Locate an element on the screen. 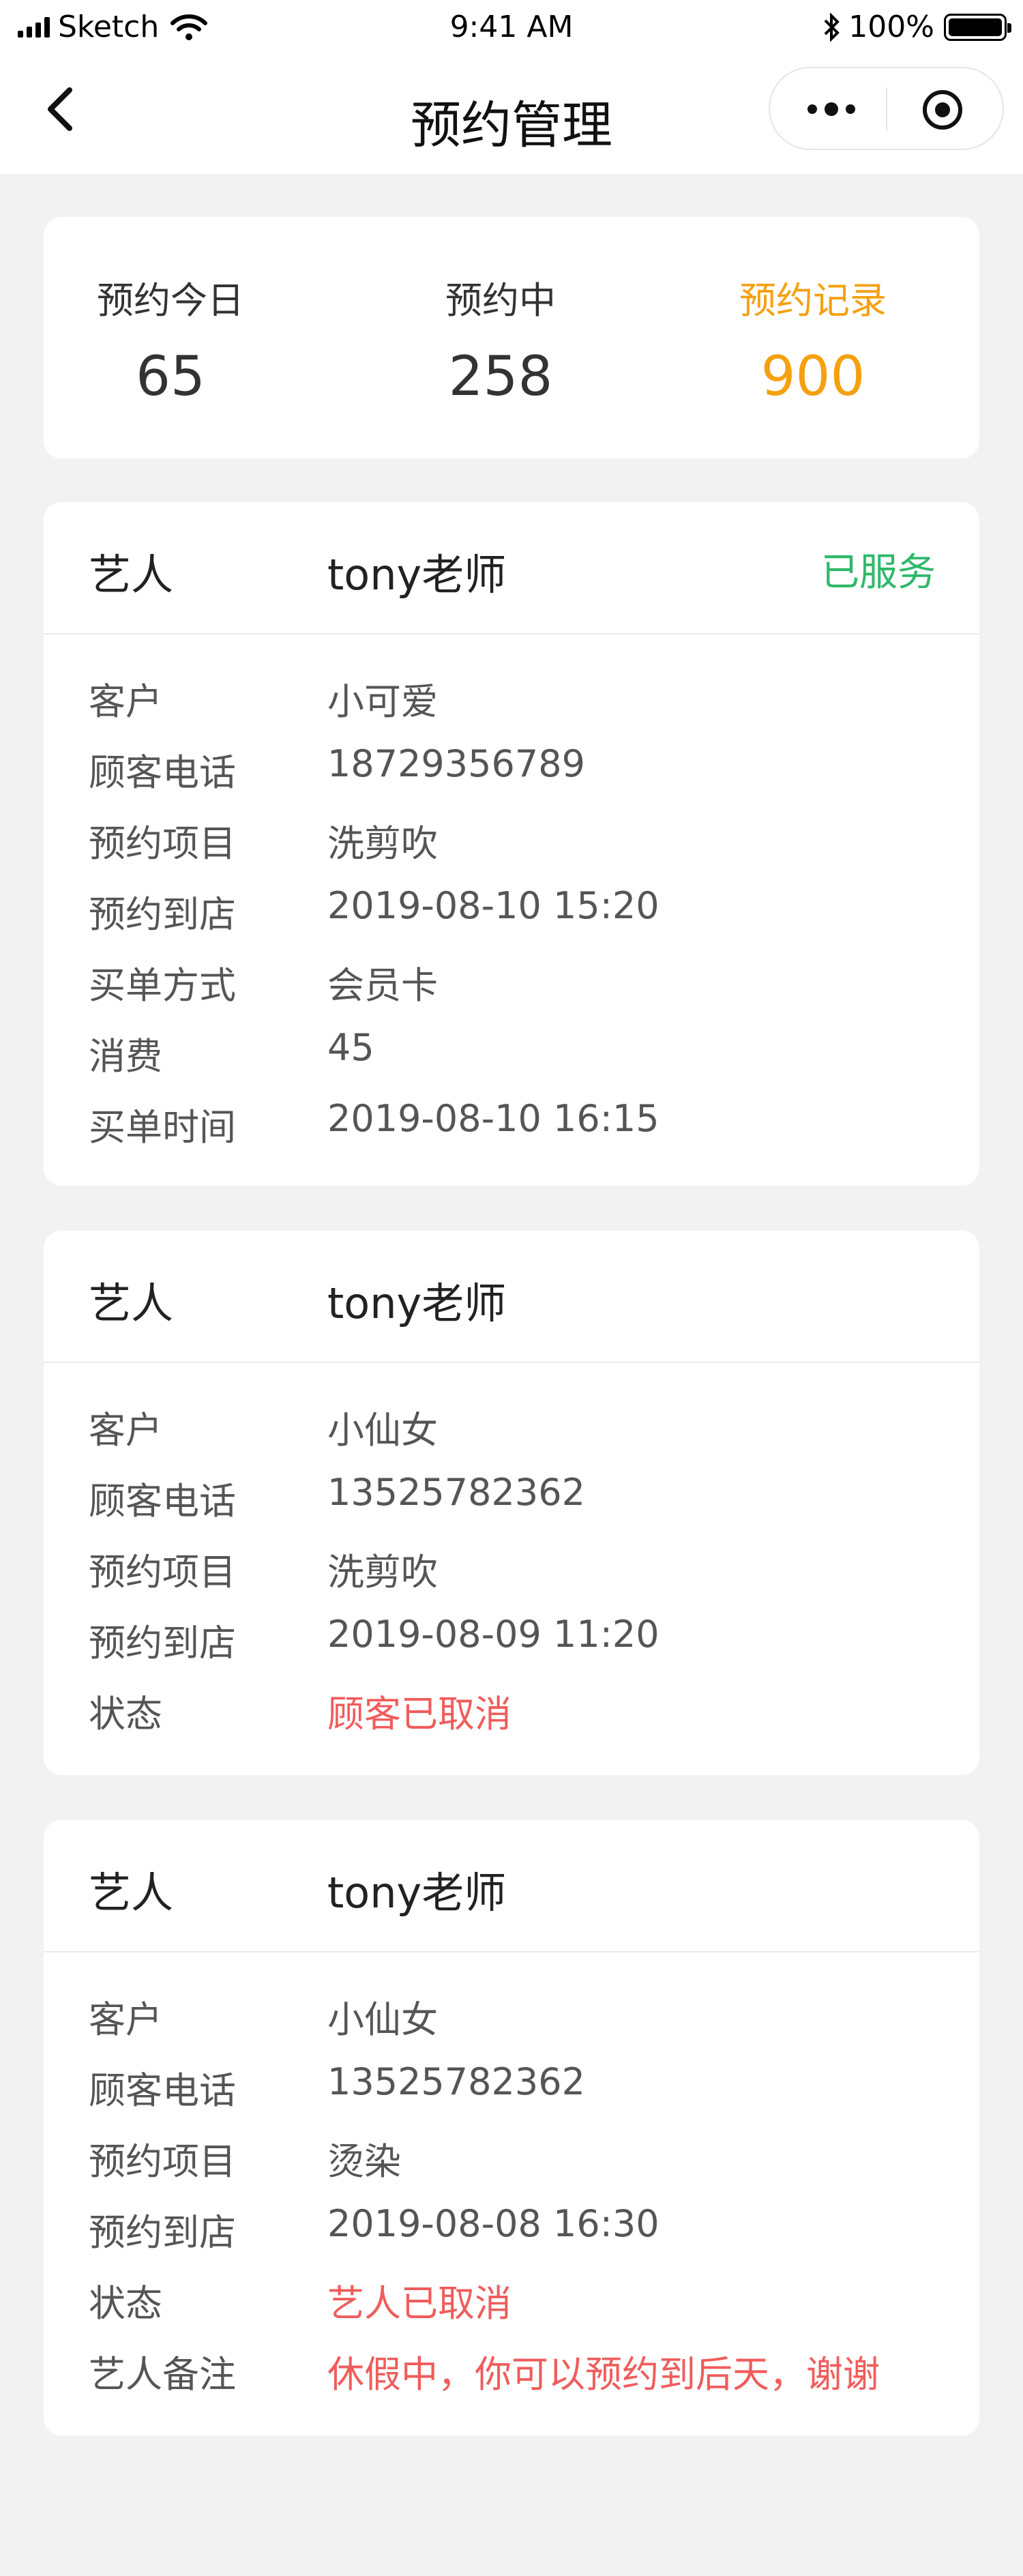  detail-value: 2019-08-09 11:20 is located at coordinates (493, 1634).